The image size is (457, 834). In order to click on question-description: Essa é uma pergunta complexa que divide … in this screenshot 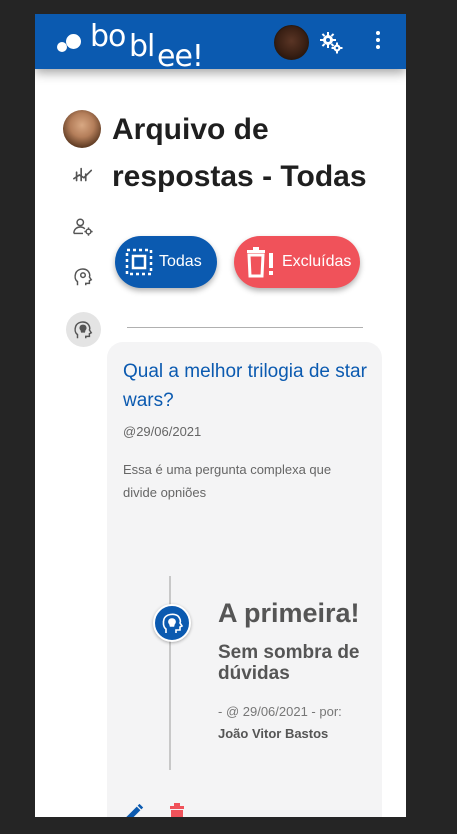, I will do `click(227, 481)`.